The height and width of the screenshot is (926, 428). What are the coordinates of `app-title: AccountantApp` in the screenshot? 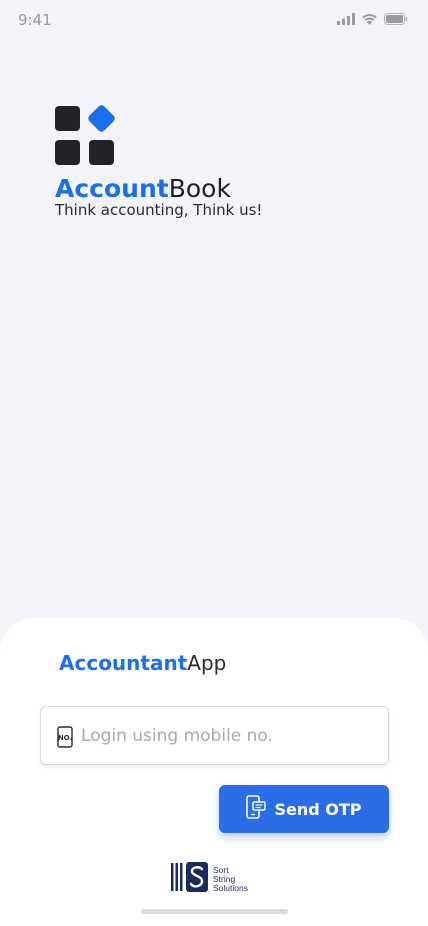 It's located at (142, 663).